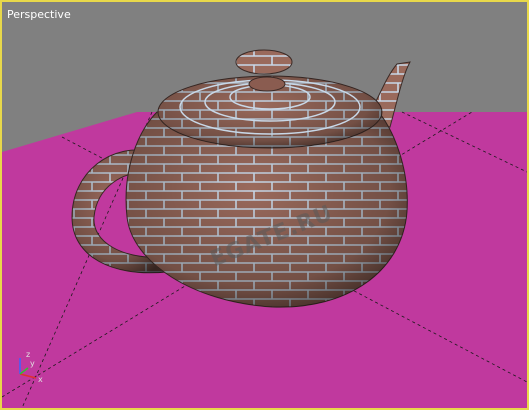  I want to click on lid-knob, so click(264, 62).